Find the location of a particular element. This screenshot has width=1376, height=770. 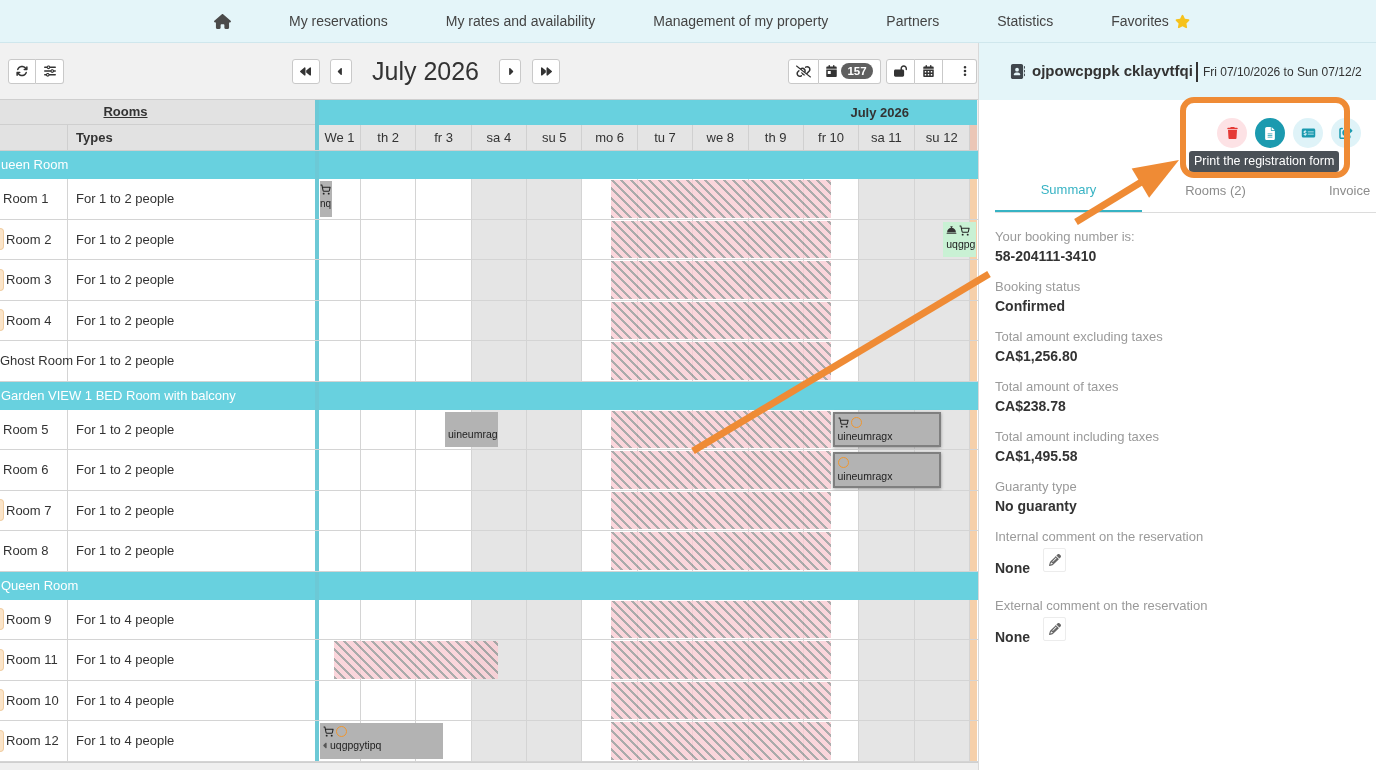

day-header: th 2 is located at coordinates (389, 137).